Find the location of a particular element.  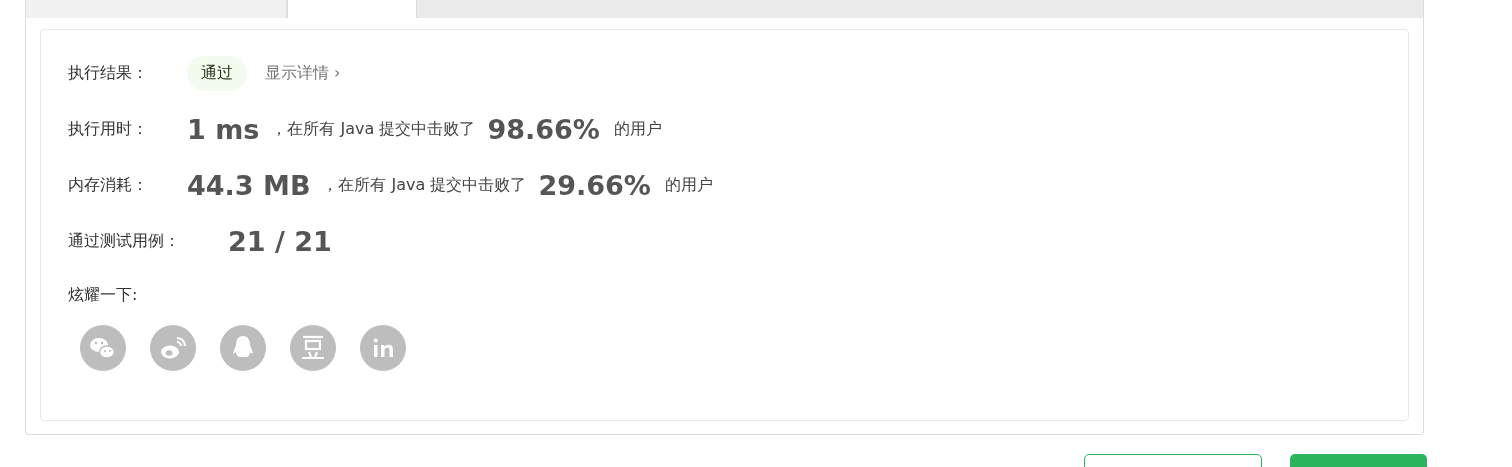

stat-label: 内存消耗： is located at coordinates (108, 185).